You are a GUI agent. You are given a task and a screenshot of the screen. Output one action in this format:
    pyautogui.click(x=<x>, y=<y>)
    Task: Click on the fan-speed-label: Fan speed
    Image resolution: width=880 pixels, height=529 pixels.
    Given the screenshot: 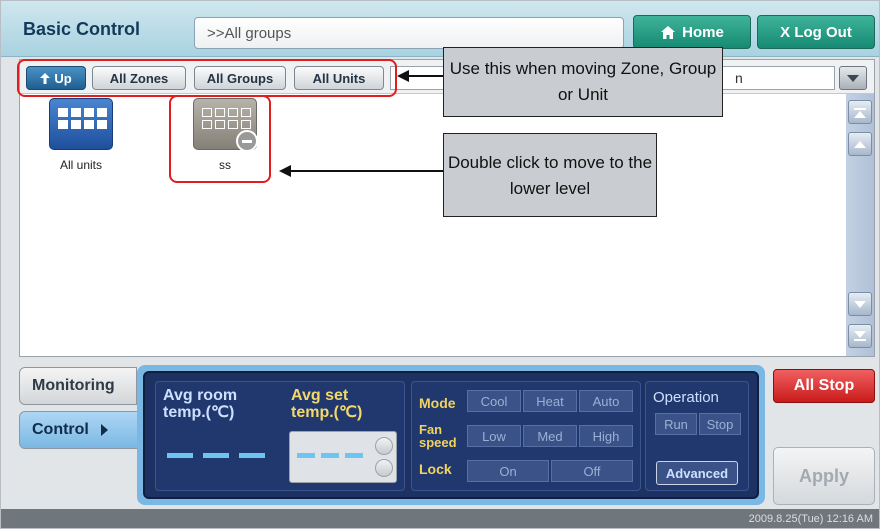 What is the action you would take?
    pyautogui.click(x=438, y=436)
    